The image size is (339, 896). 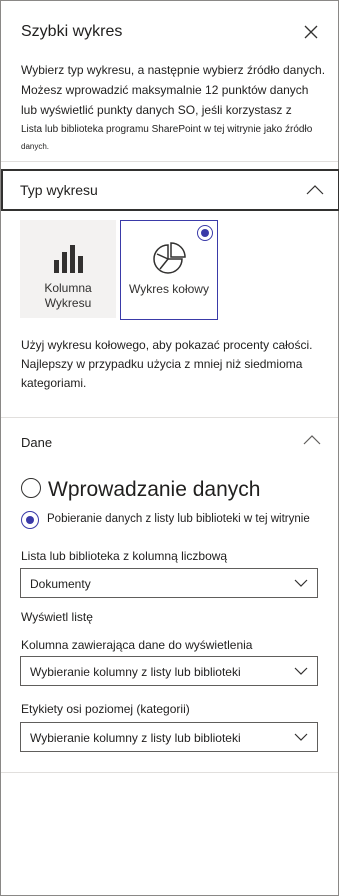 I want to click on chart-option-pie: Wykres kołowy, so click(x=169, y=270).